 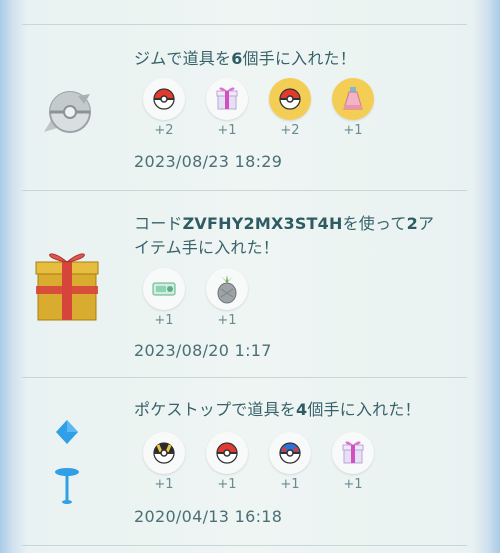 I want to click on title-text: ポケストップで道具を, so click(x=215, y=409).